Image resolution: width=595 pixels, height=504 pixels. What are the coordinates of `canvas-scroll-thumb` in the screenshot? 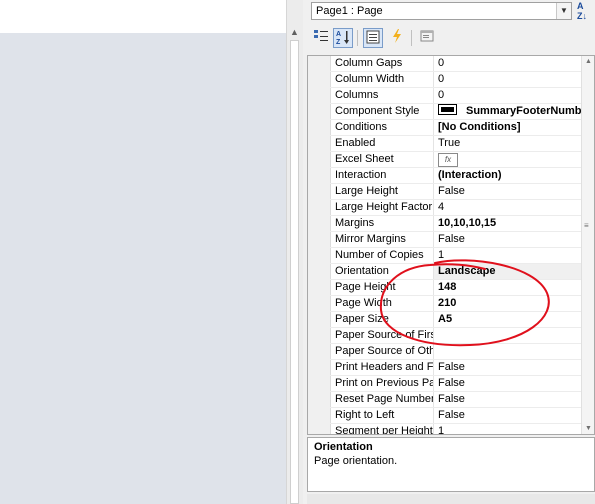 It's located at (294, 272).